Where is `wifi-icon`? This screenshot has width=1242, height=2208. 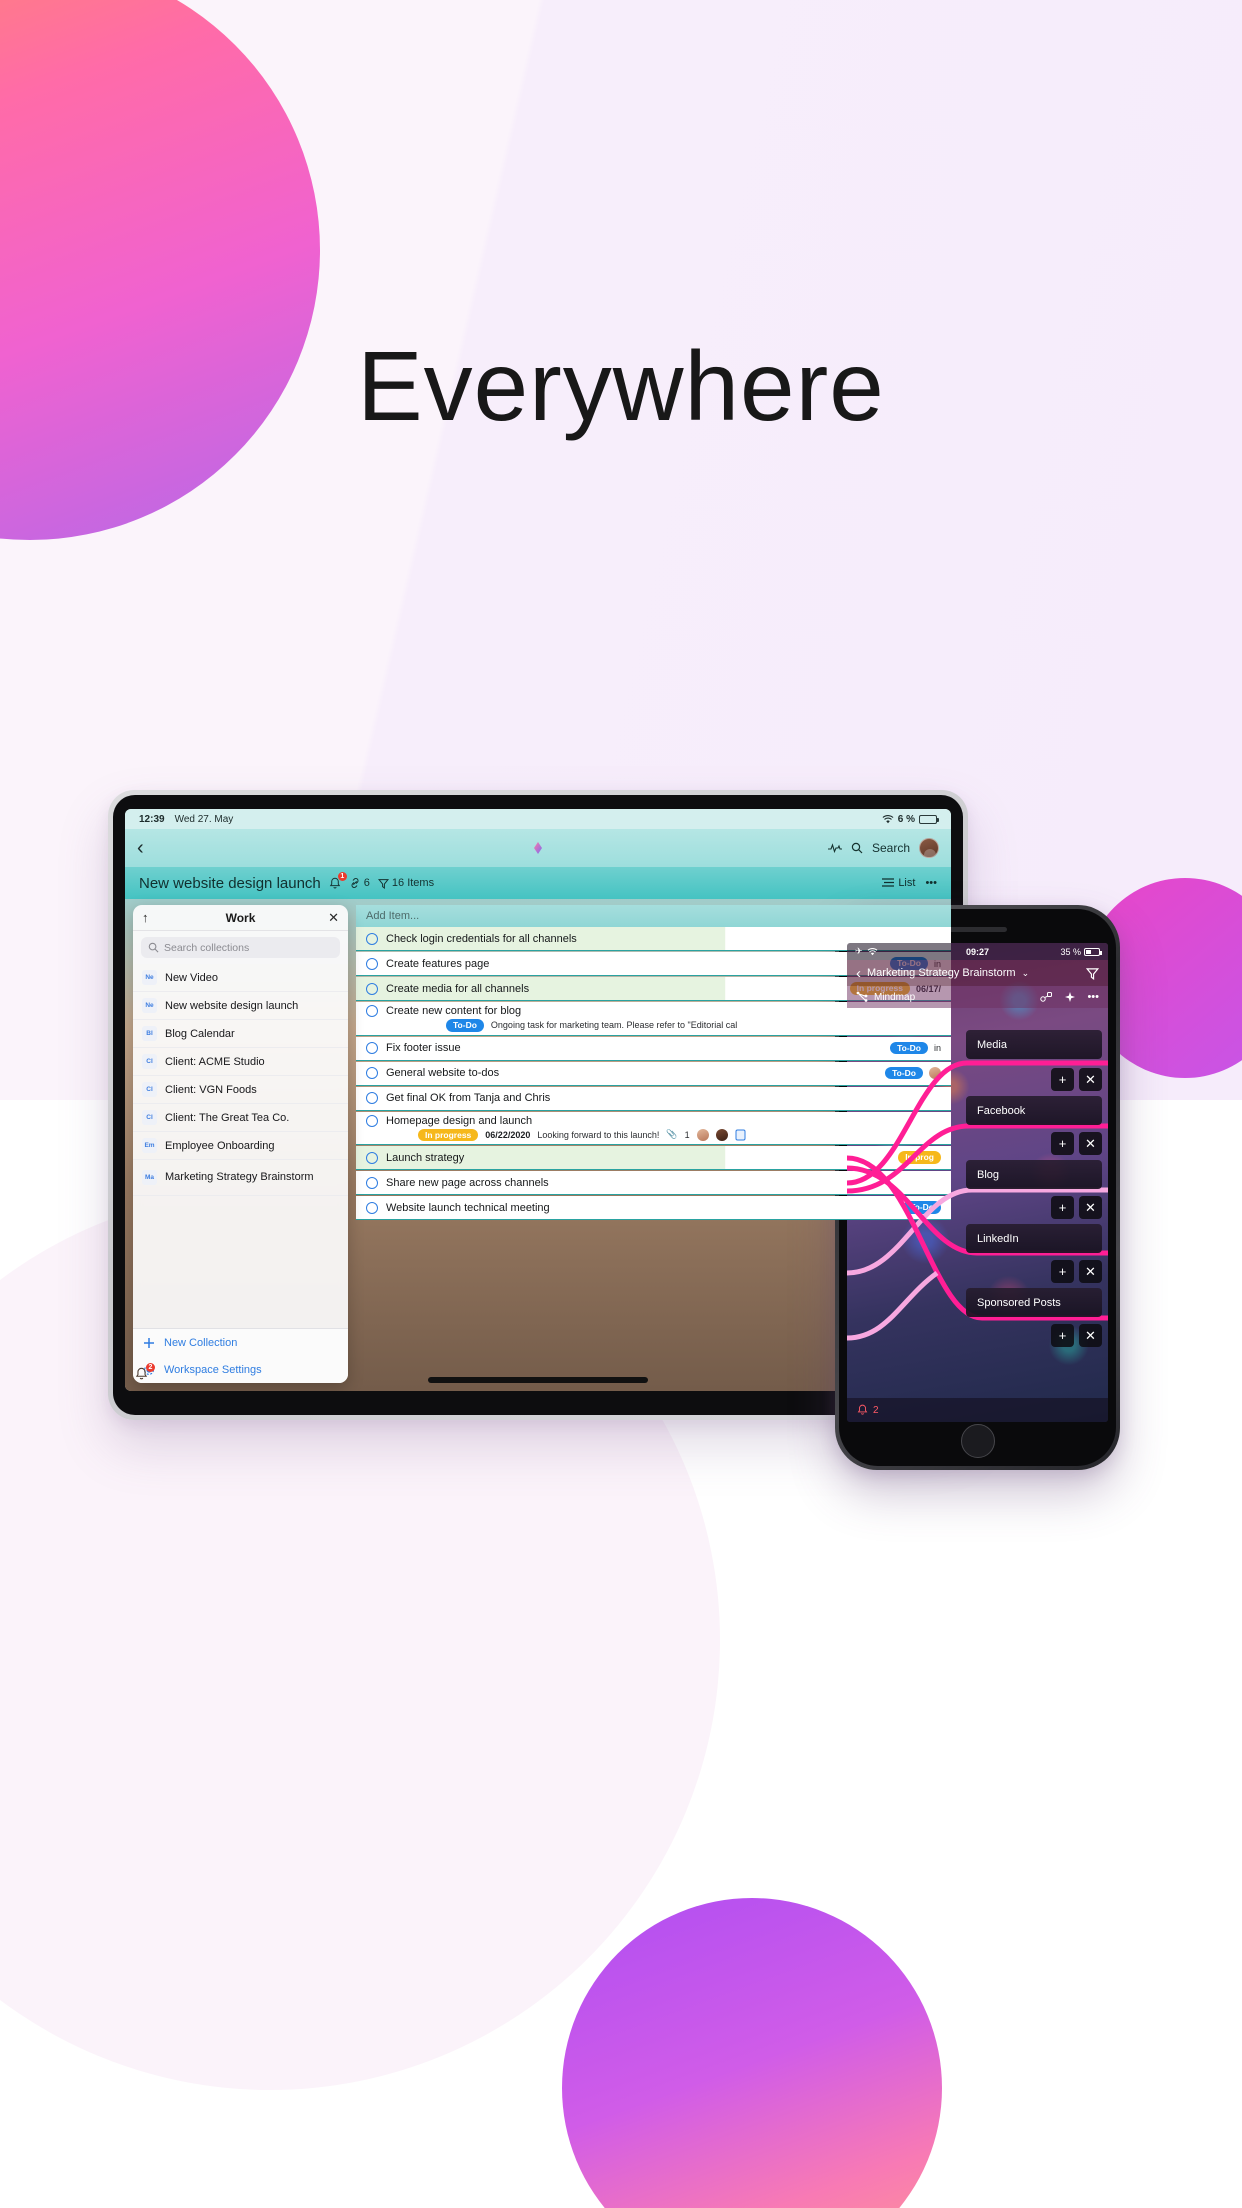
wifi-icon is located at coordinates (872, 951).